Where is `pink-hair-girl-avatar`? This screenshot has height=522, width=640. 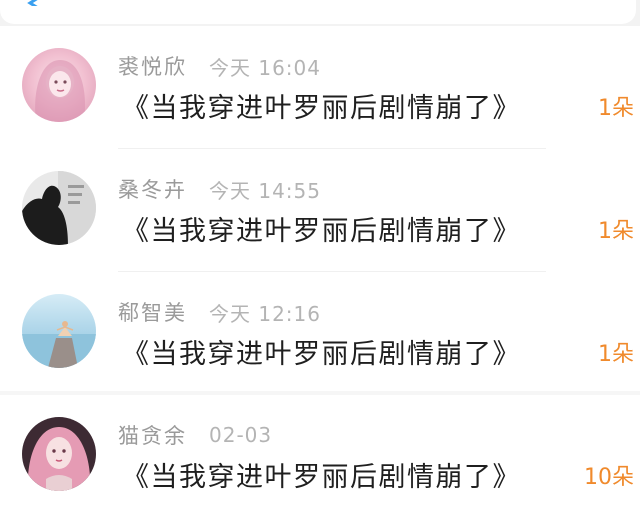
pink-hair-girl-avatar is located at coordinates (59, 85).